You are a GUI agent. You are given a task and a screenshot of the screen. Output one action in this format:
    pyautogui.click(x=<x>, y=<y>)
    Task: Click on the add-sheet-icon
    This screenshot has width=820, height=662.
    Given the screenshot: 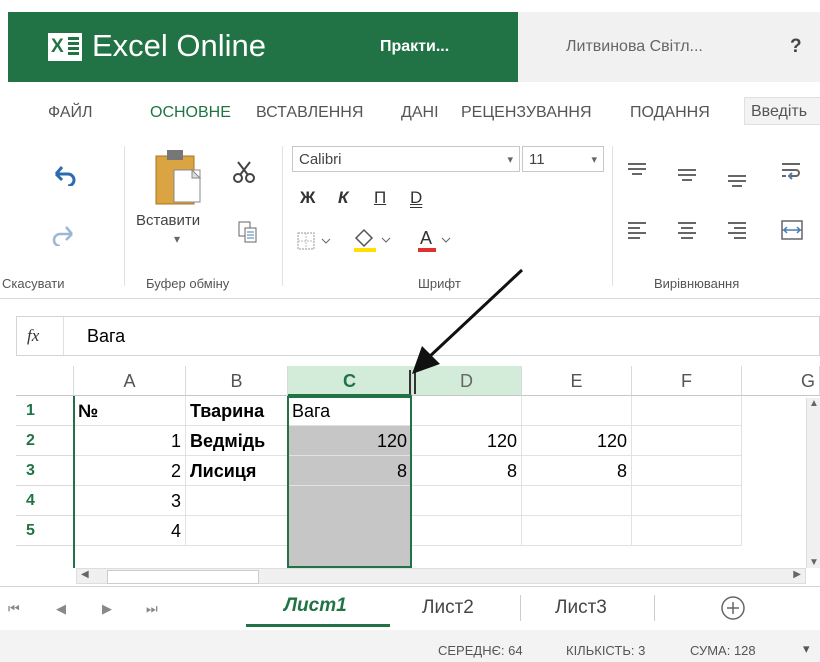 What is the action you would take?
    pyautogui.click(x=733, y=608)
    